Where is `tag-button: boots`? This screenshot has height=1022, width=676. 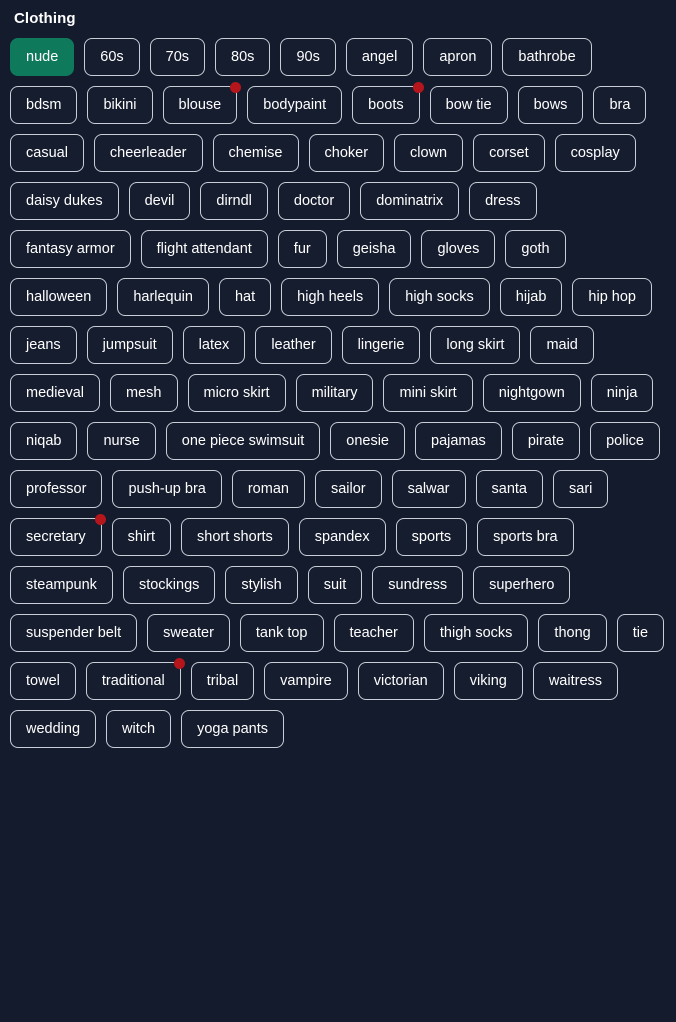 tag-button: boots is located at coordinates (388, 103).